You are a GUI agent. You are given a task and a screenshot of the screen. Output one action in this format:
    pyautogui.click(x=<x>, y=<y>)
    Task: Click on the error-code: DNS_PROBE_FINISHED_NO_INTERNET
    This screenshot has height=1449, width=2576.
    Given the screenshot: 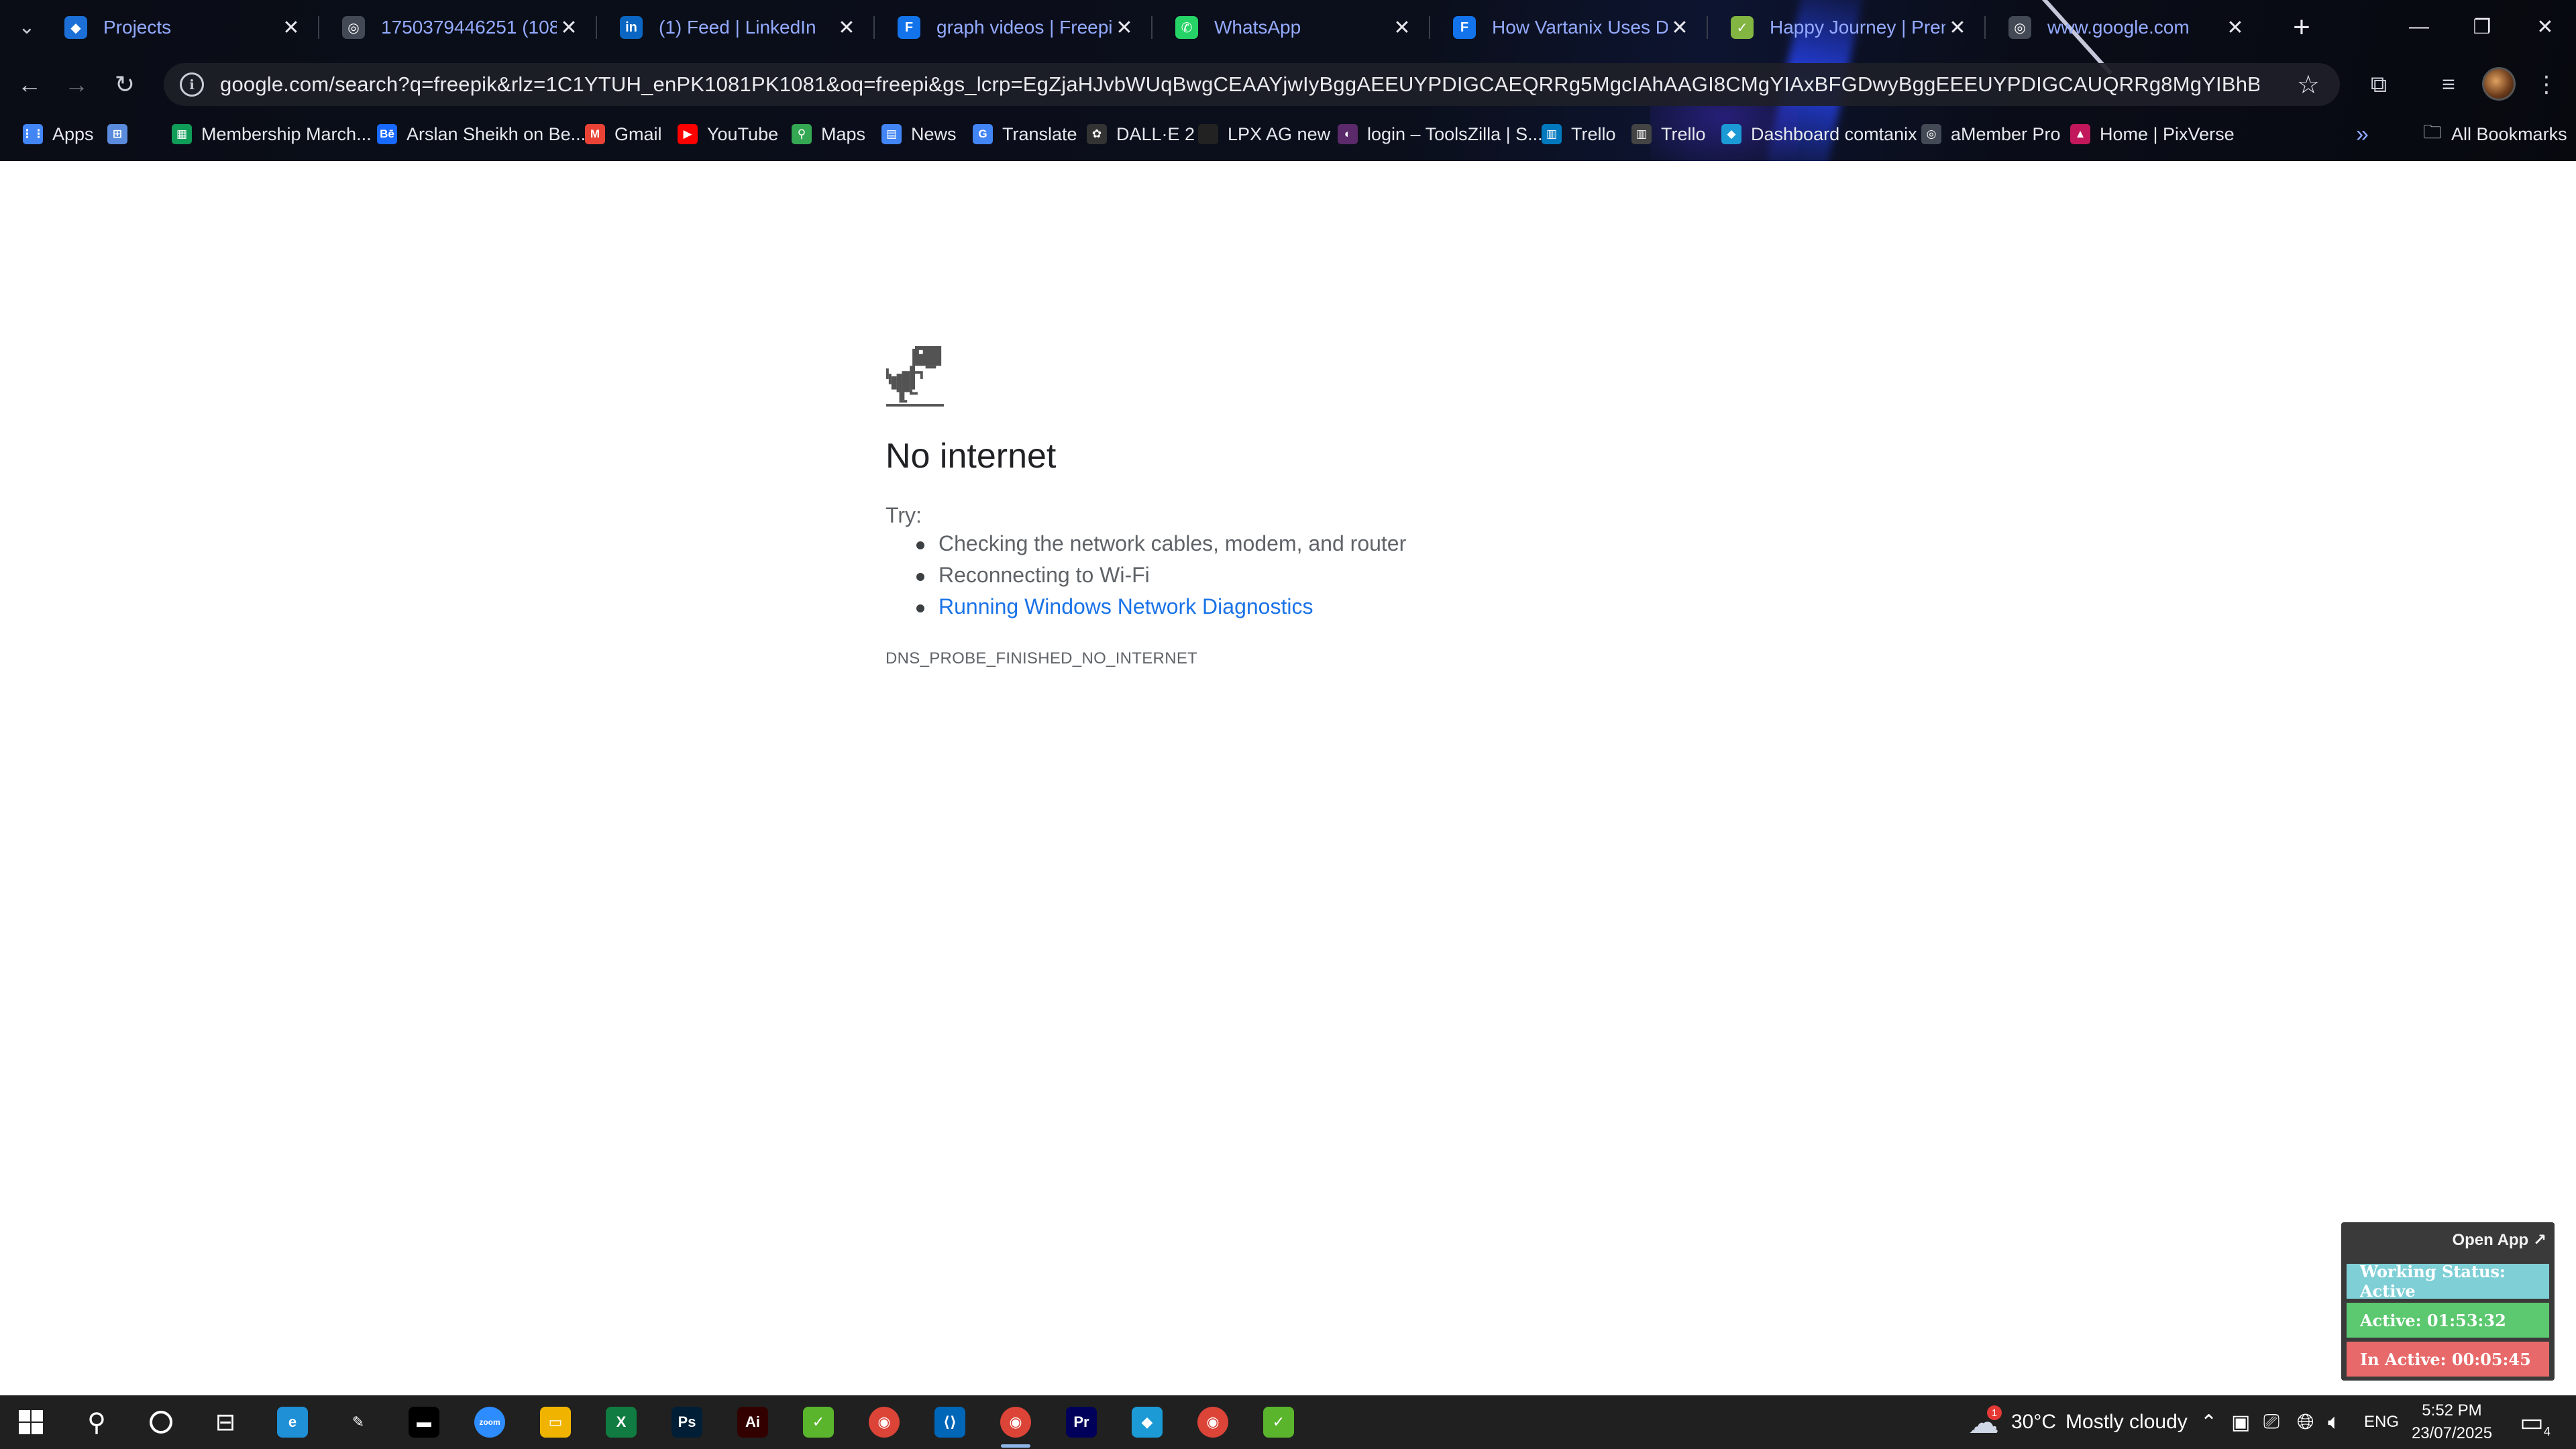 What is the action you would take?
    pyautogui.click(x=1041, y=658)
    